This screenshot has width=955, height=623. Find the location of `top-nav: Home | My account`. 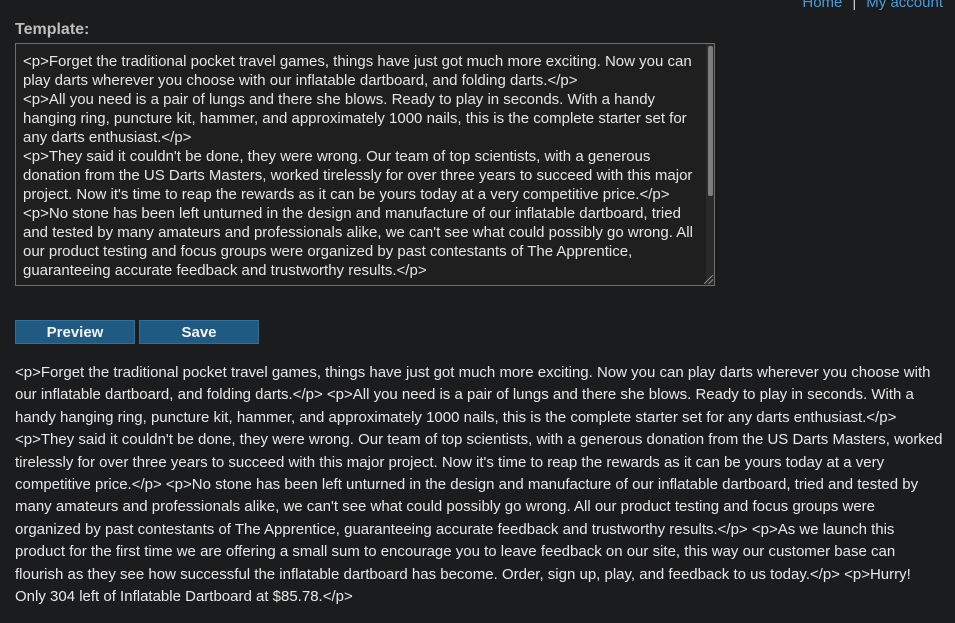

top-nav: Home | My account is located at coordinates (872, 5).